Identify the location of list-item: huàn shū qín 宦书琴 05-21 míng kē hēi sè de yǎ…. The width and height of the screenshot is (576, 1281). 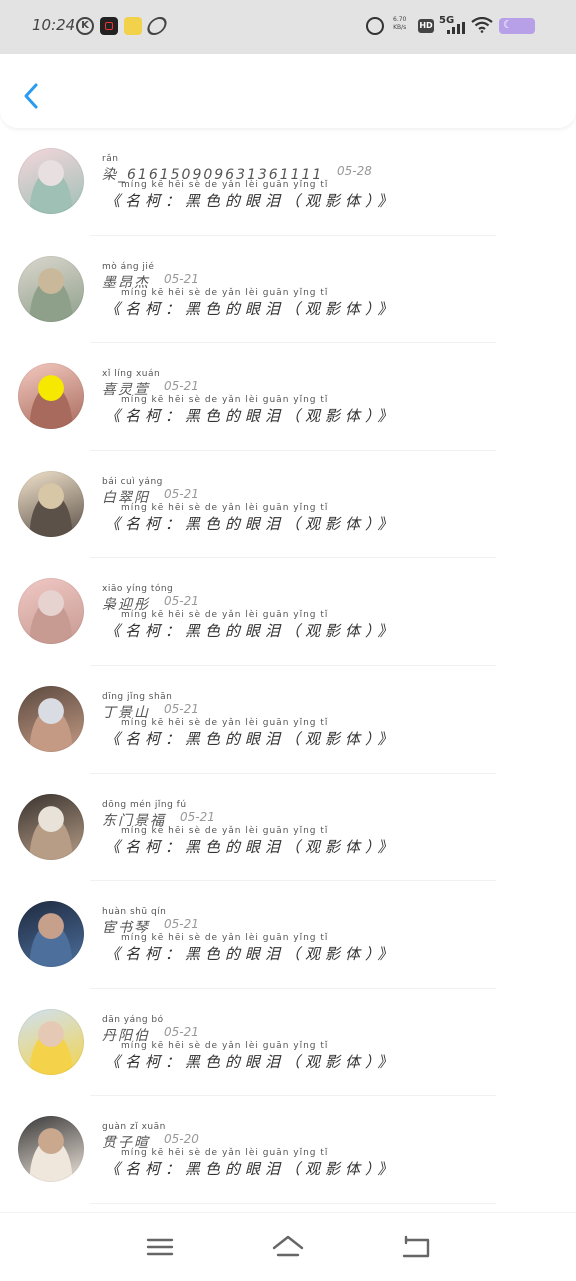
(288, 935).